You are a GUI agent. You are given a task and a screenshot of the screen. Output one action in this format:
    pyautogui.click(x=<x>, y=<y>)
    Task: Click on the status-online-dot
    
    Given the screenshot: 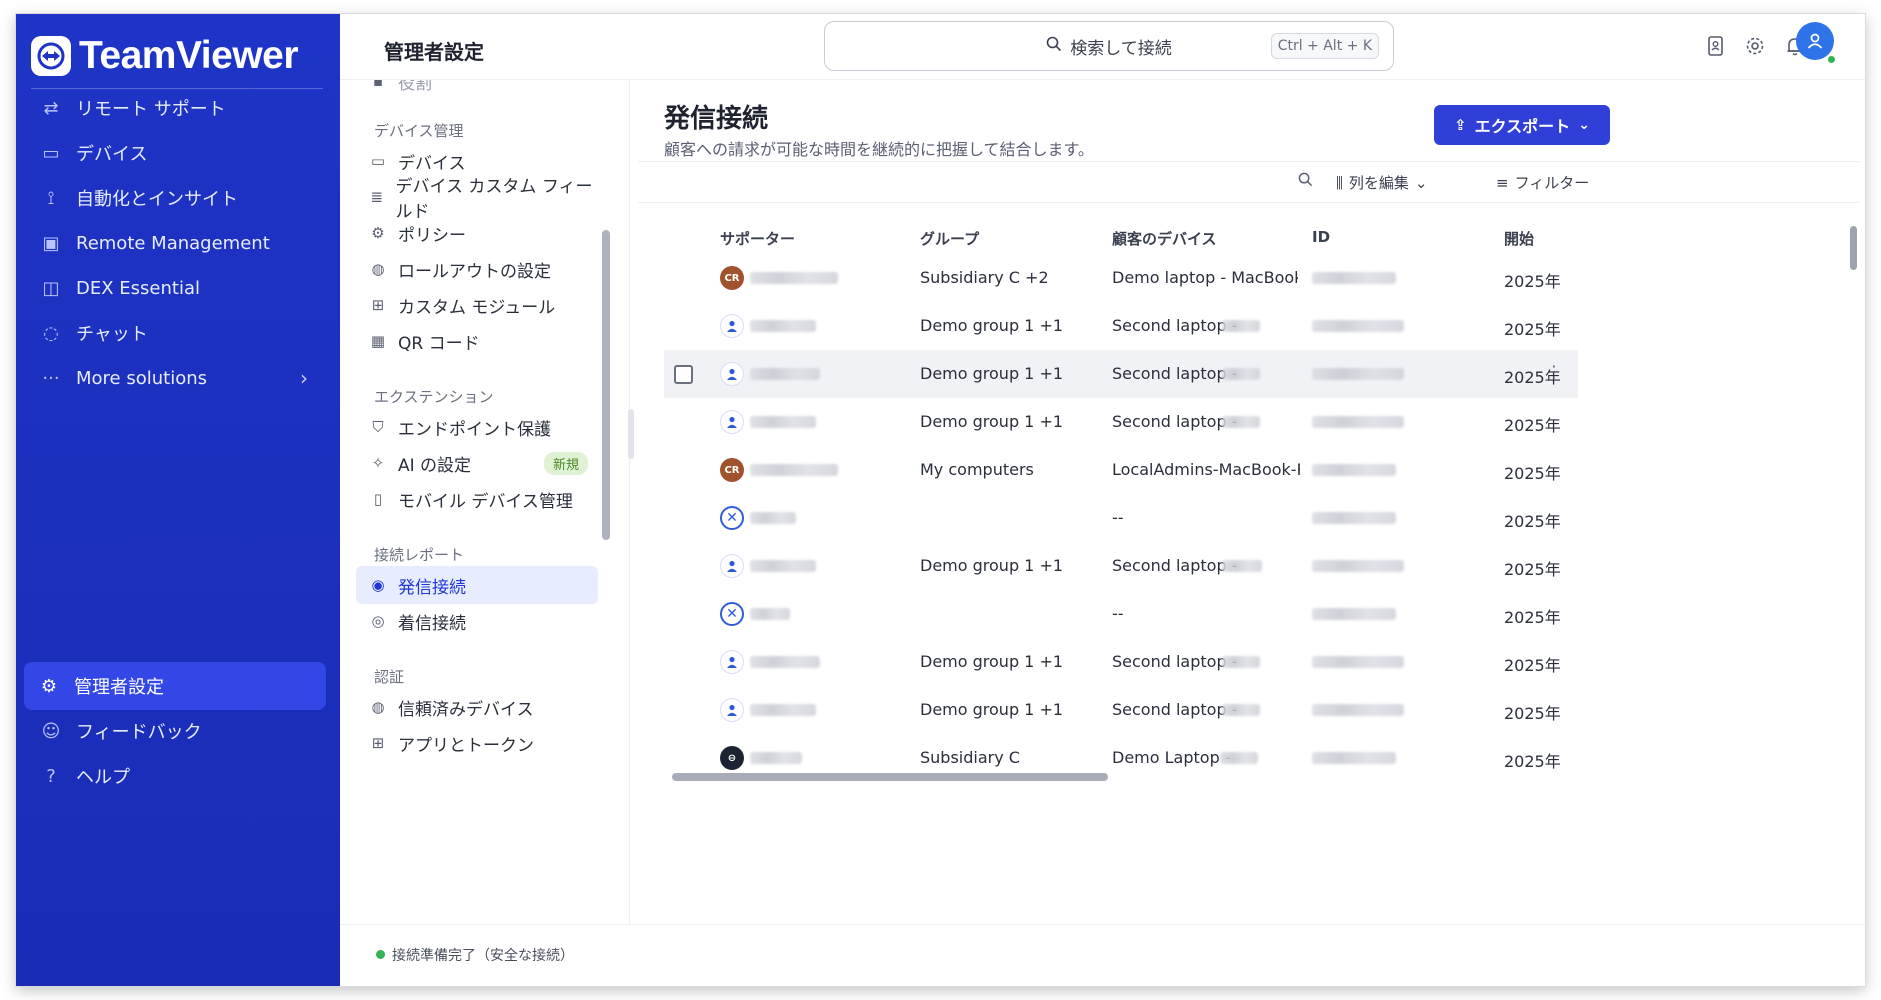 What is the action you would take?
    pyautogui.click(x=380, y=954)
    